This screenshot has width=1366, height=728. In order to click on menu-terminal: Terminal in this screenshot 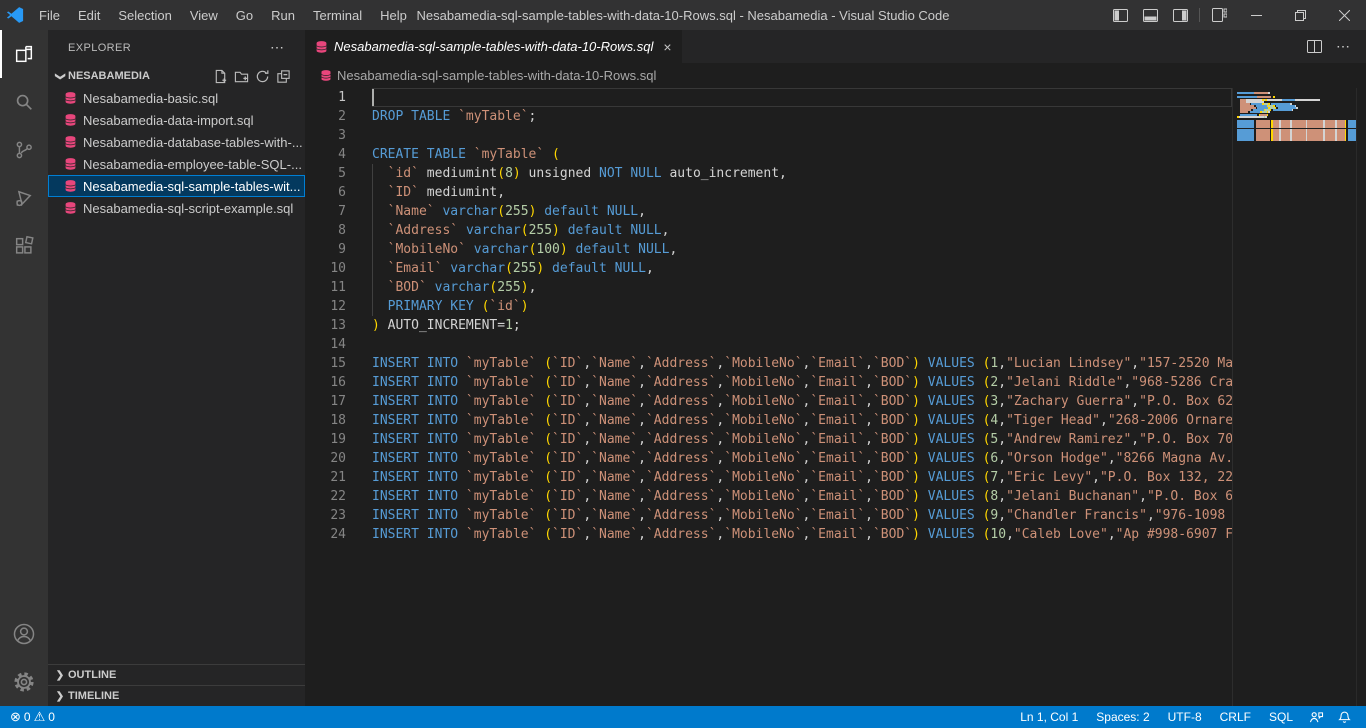, I will do `click(337, 15)`.